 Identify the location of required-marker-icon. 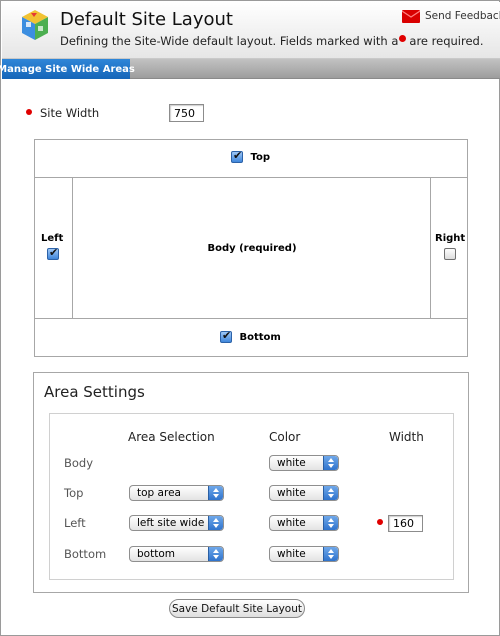
(403, 38).